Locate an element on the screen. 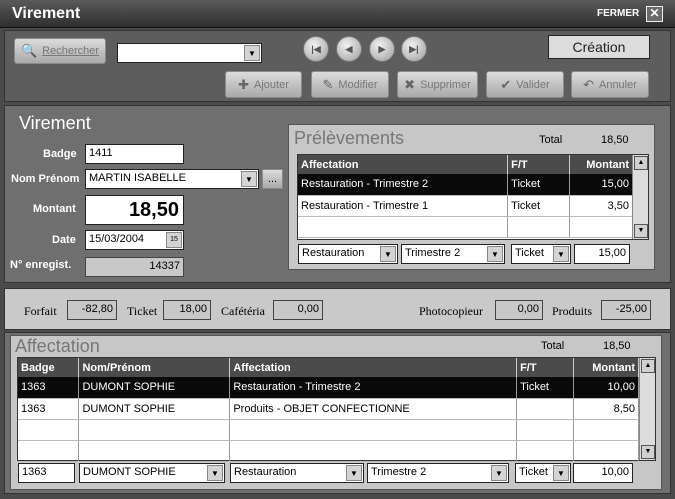 Image resolution: width=675 pixels, height=499 pixels. window-title: Virement is located at coordinates (46, 13).